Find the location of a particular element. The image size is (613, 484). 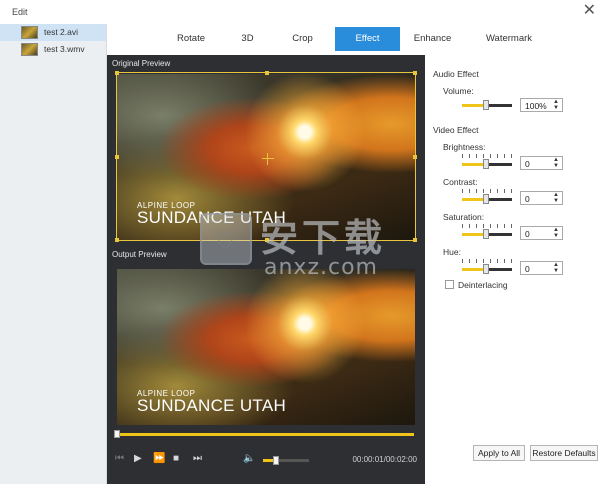

saturation-slider is located at coordinates (487, 231).